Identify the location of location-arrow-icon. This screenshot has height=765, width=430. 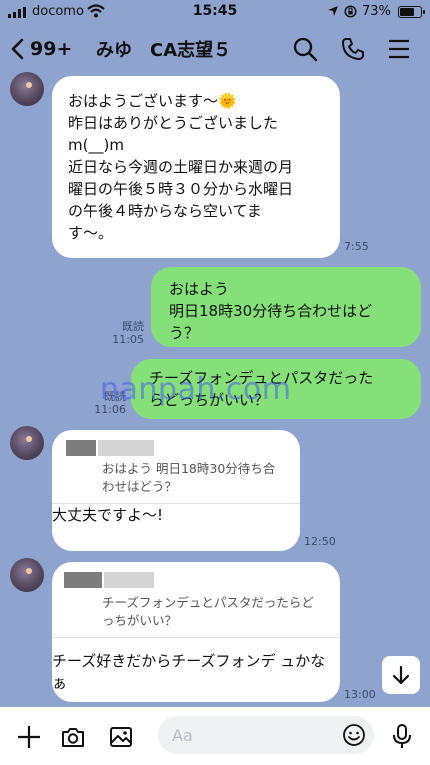
(333, 11).